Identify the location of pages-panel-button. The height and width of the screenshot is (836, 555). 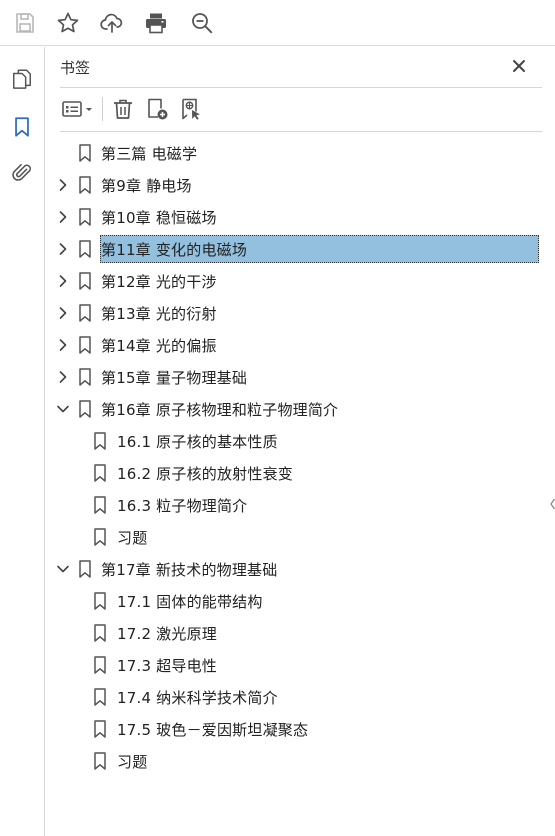
(22, 79).